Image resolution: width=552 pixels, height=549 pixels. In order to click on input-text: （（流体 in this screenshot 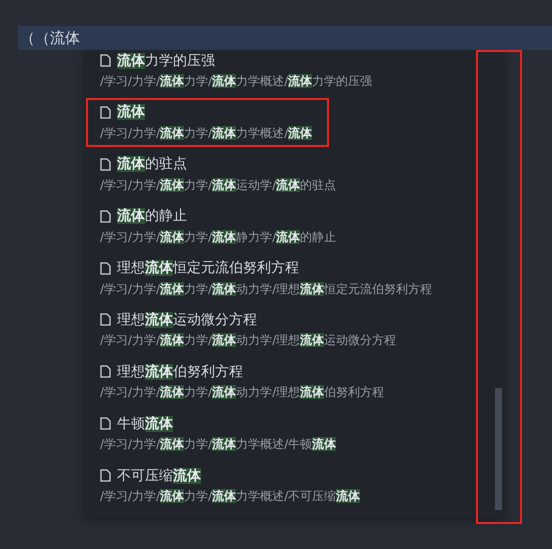, I will do `click(49, 38)`.